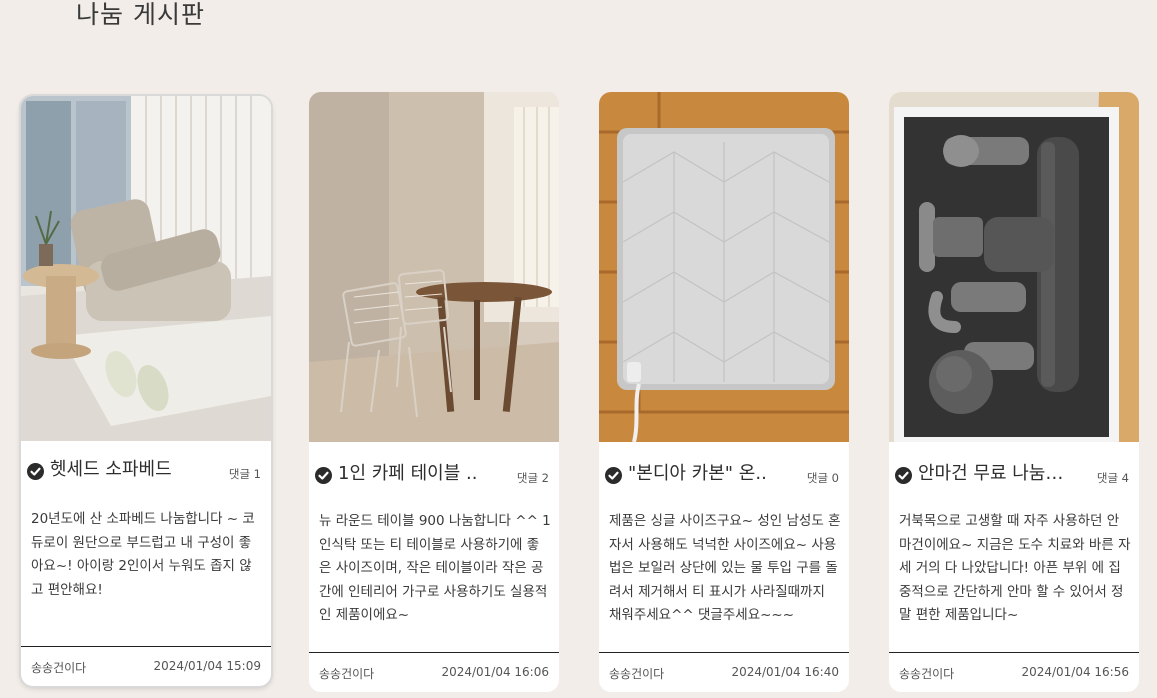 The image size is (1157, 698). I want to click on post-date: 2024/01/04 16:56, so click(1075, 672).